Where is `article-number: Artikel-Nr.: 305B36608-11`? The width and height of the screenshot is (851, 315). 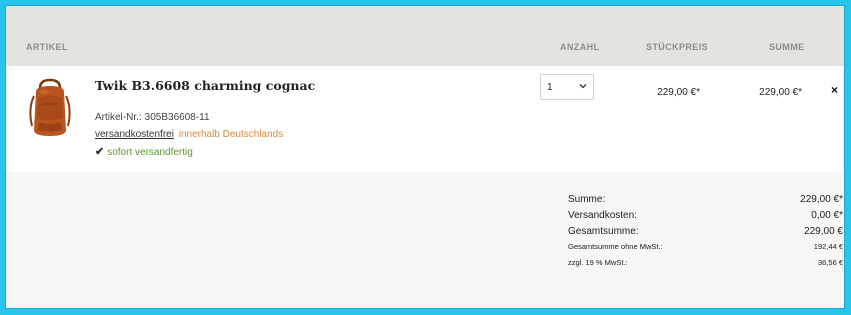 article-number: Artikel-Nr.: 305B36608-11 is located at coordinates (152, 117).